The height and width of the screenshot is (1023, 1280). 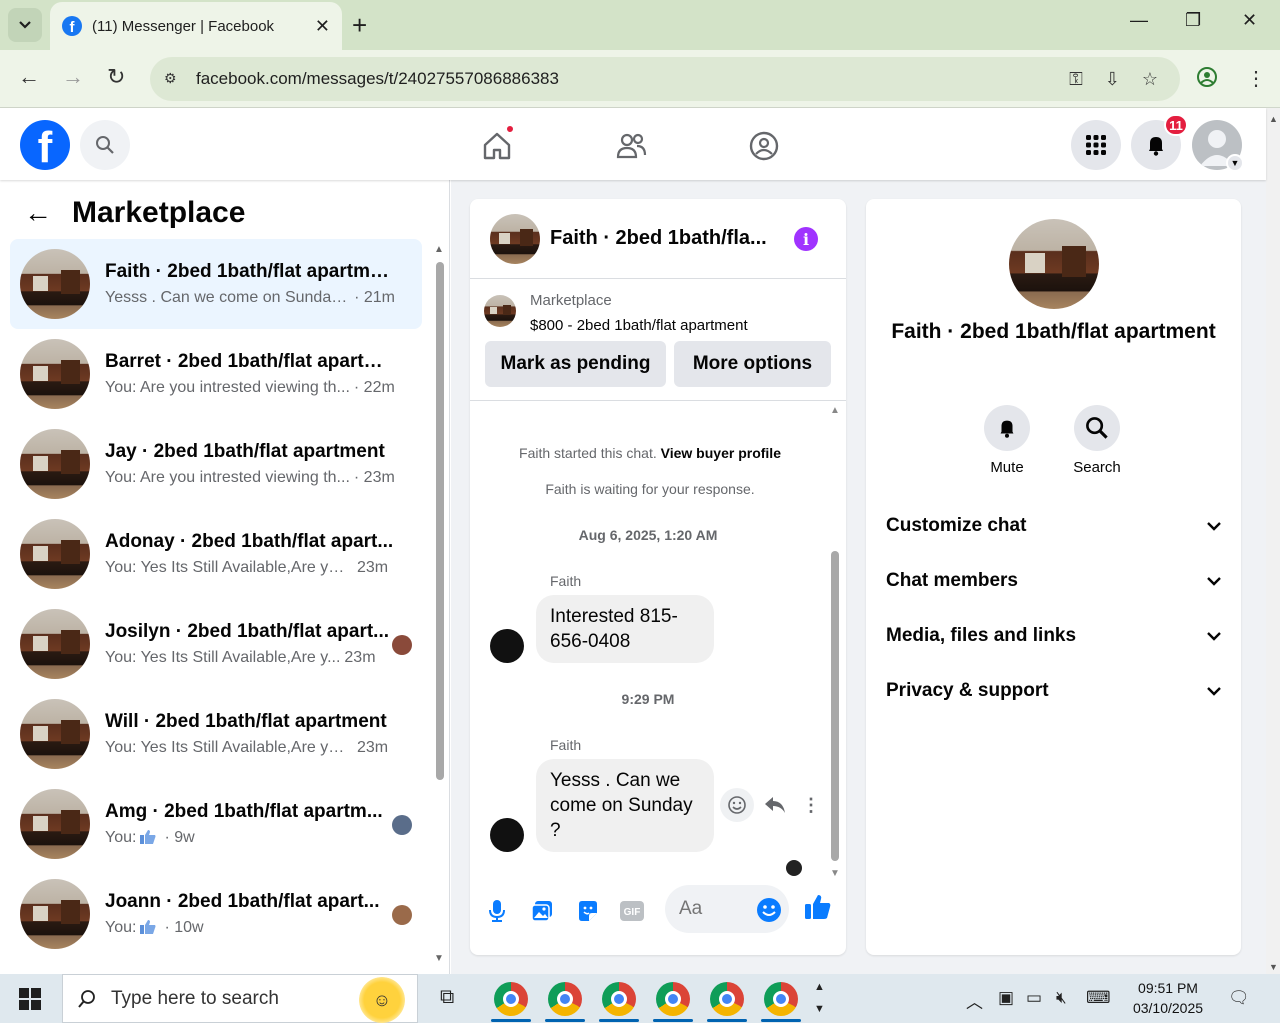 I want to click on chat-avatar, so click(x=515, y=238).